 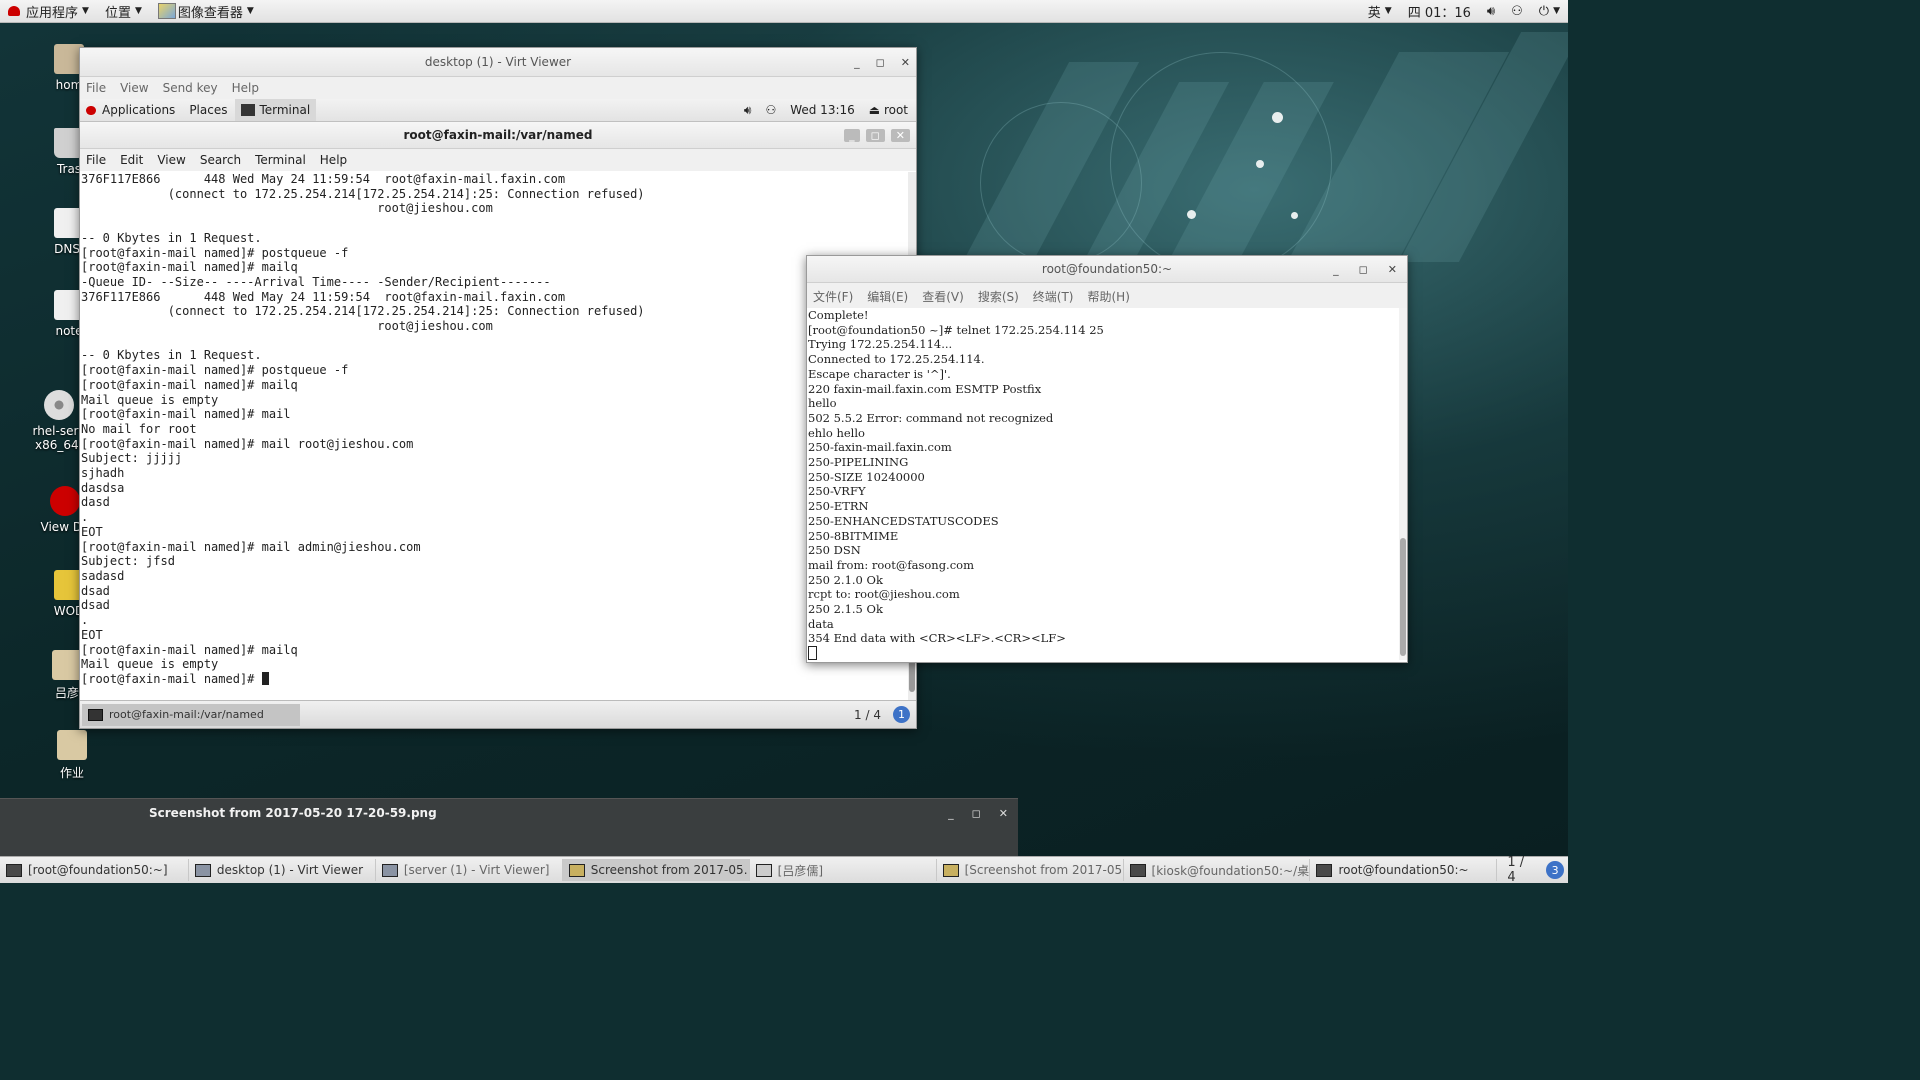 What do you see at coordinates (493, 679) in the screenshot?
I see `terminal-prompt-line: [root@faxin-mail named]#` at bounding box center [493, 679].